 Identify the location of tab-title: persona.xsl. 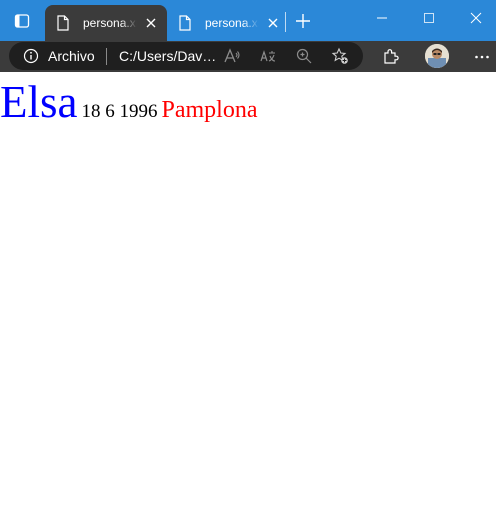
(232, 23).